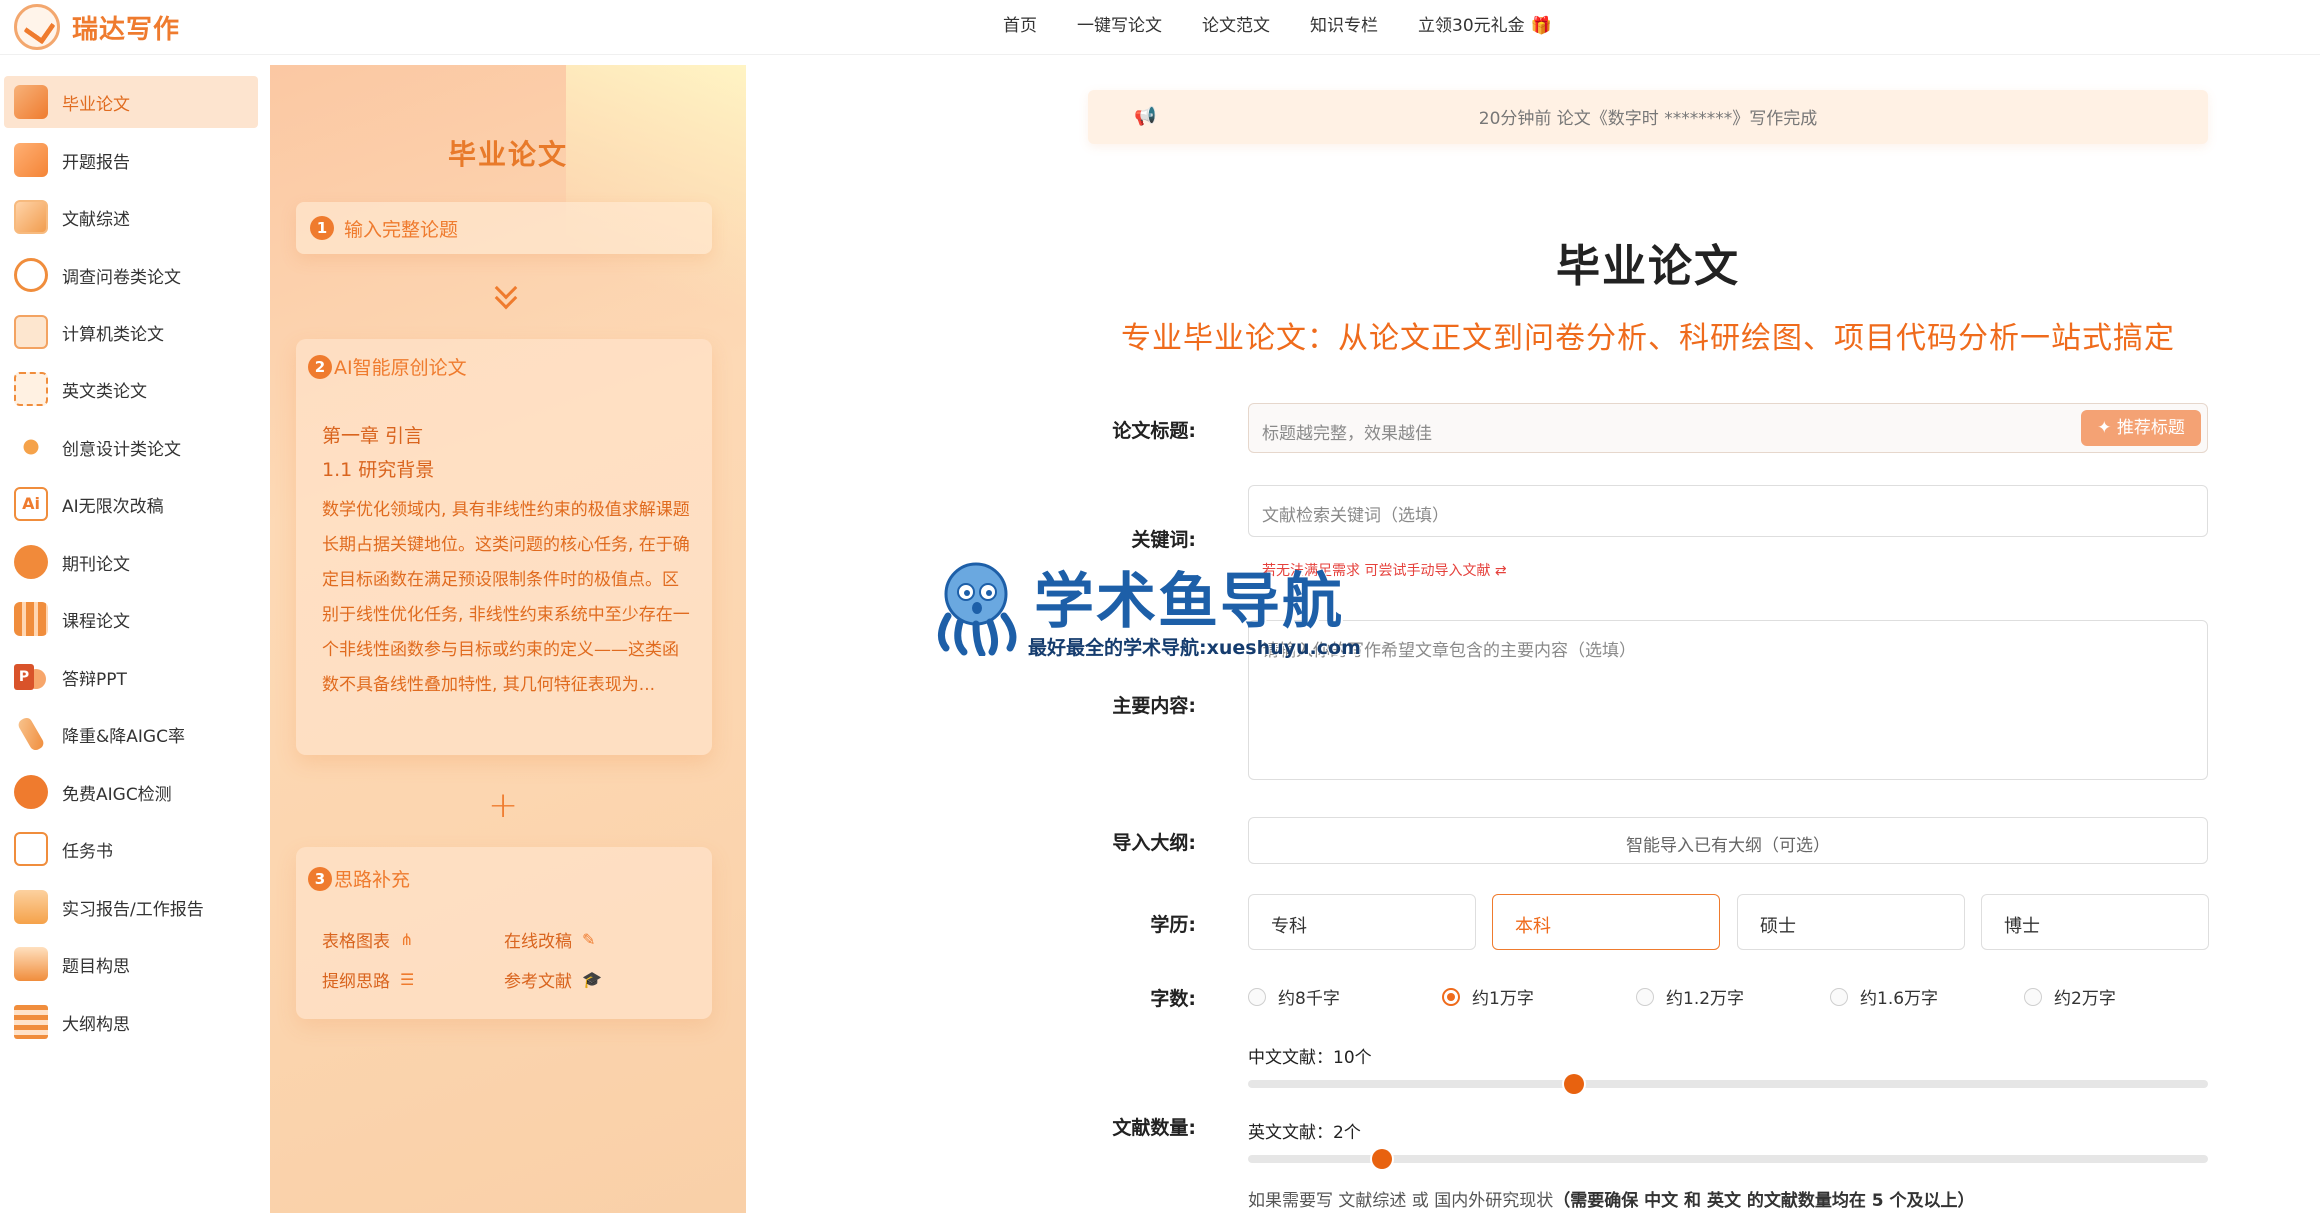  I want to click on watermark-overlay: 学术鱼导航 最好最全的学术导航:xueshuyu.com, so click(1161, 607).